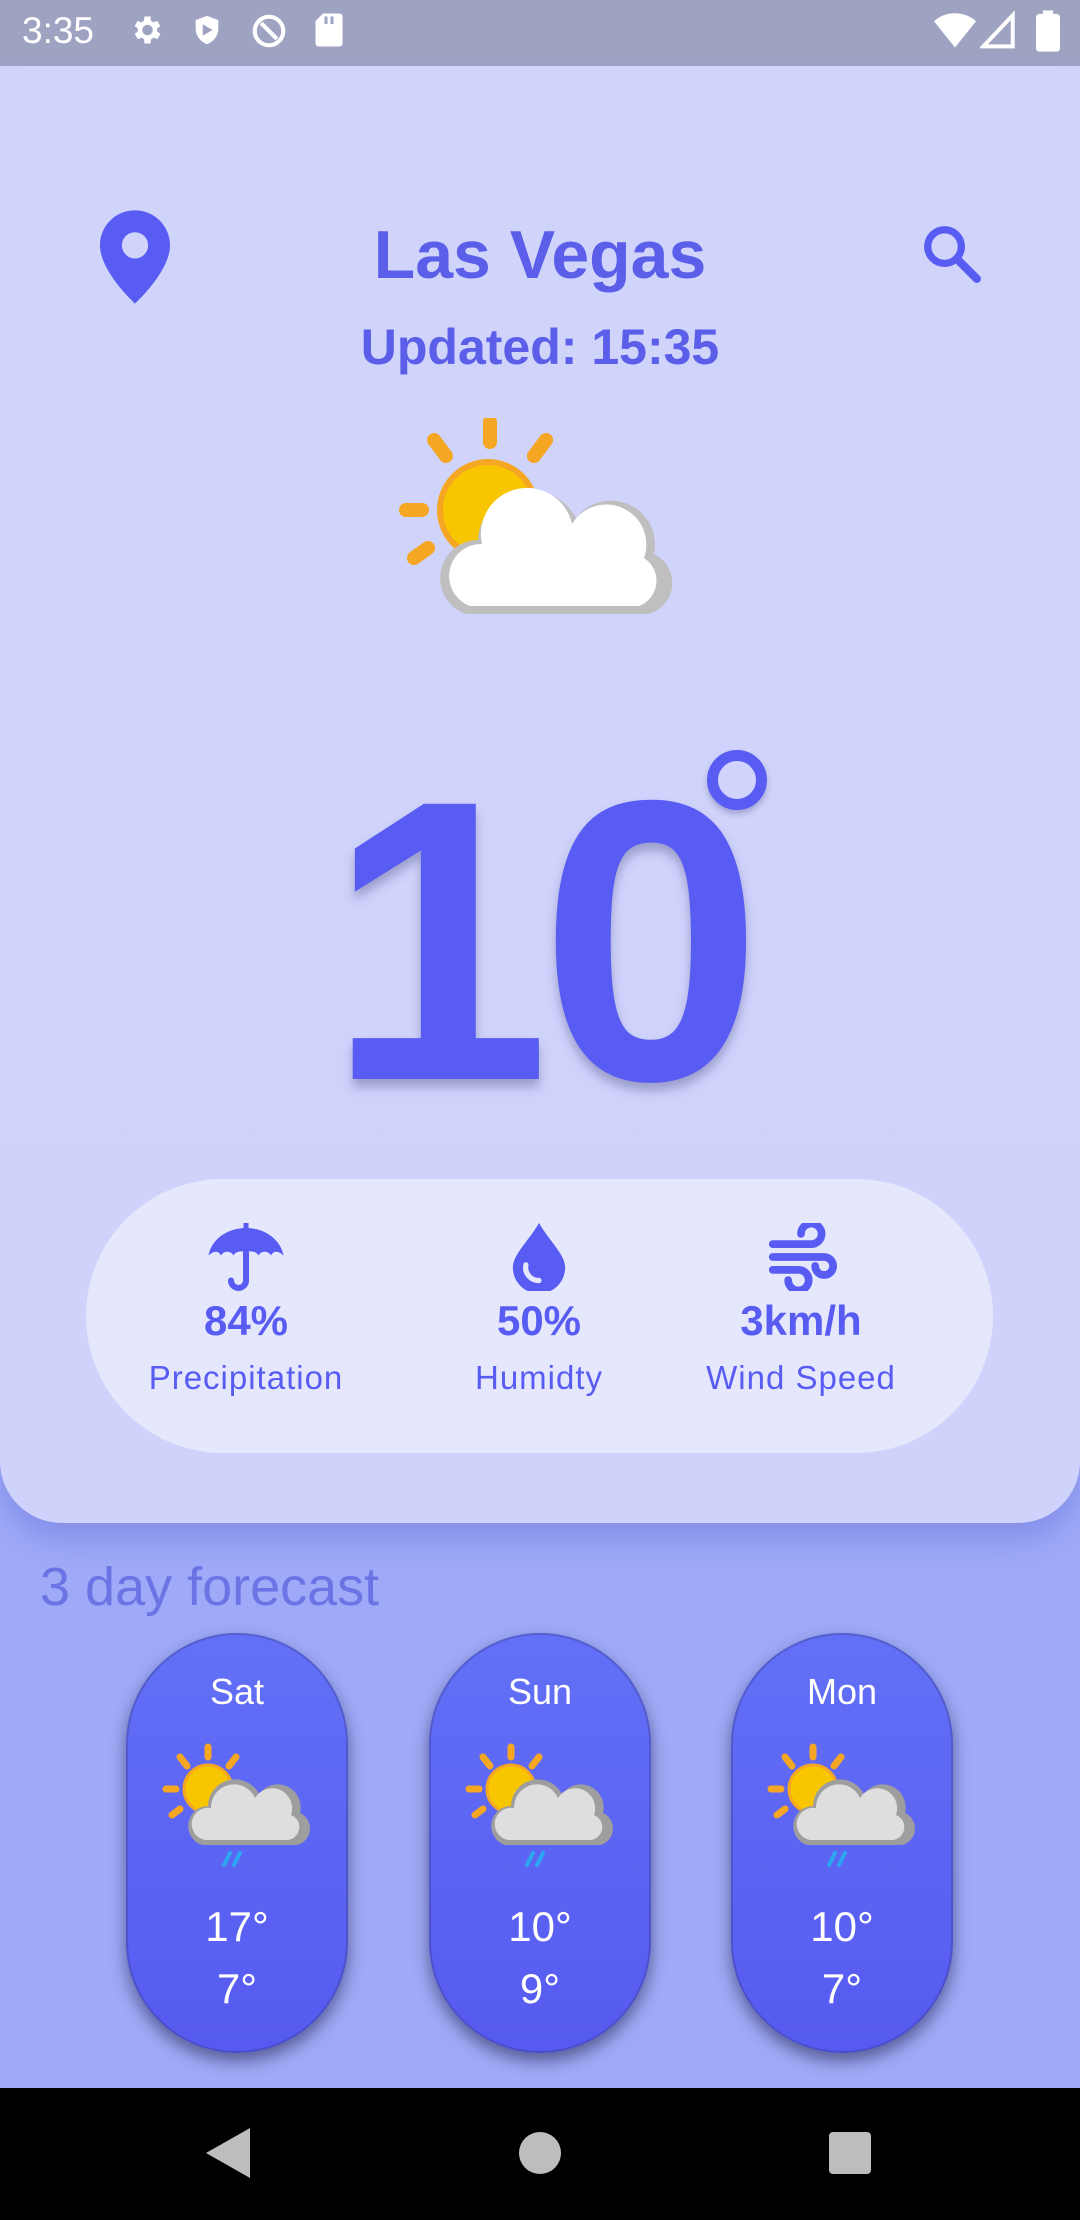  I want to click on humidity-label: Humidty, so click(539, 1377).